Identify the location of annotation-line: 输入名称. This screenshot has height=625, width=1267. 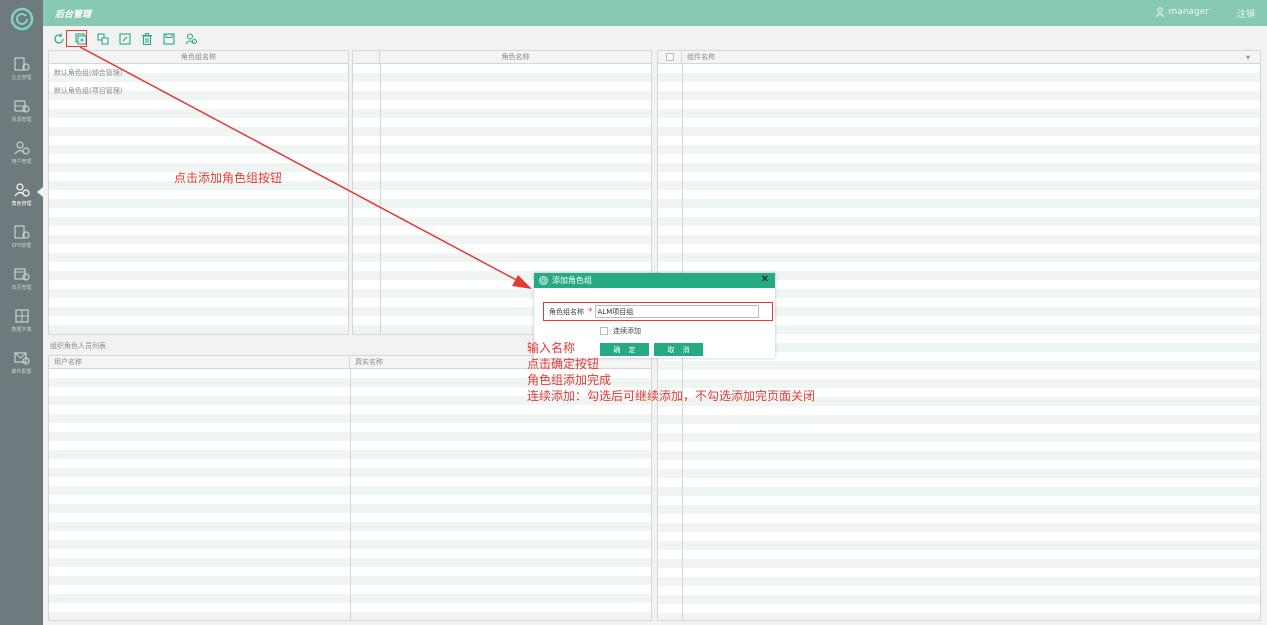
(551, 348).